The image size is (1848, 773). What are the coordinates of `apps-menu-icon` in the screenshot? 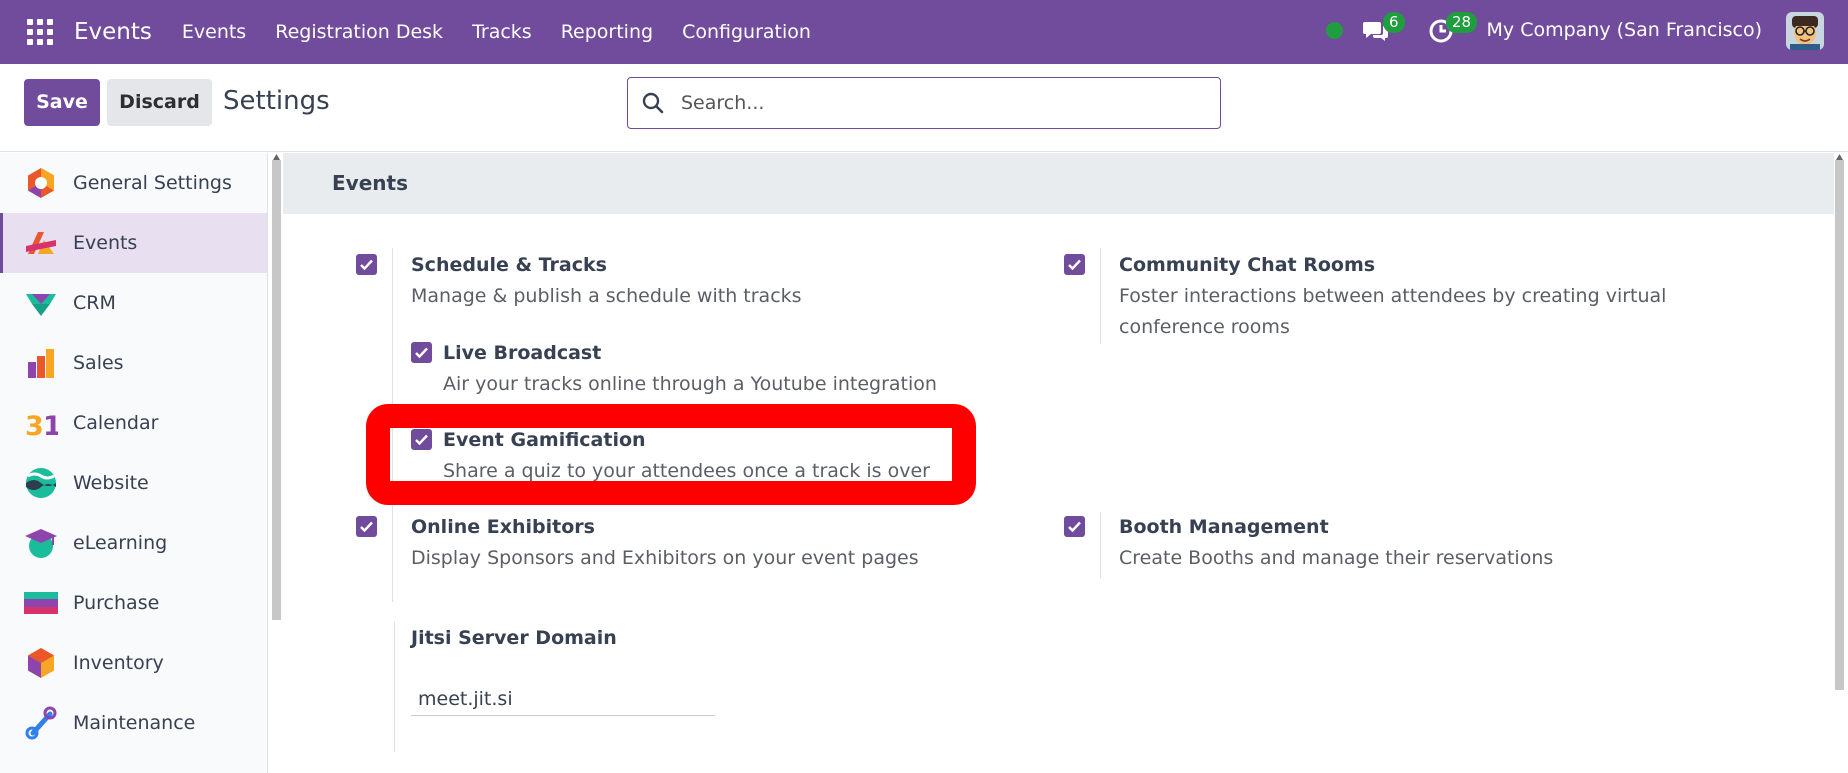 It's located at (40, 32).